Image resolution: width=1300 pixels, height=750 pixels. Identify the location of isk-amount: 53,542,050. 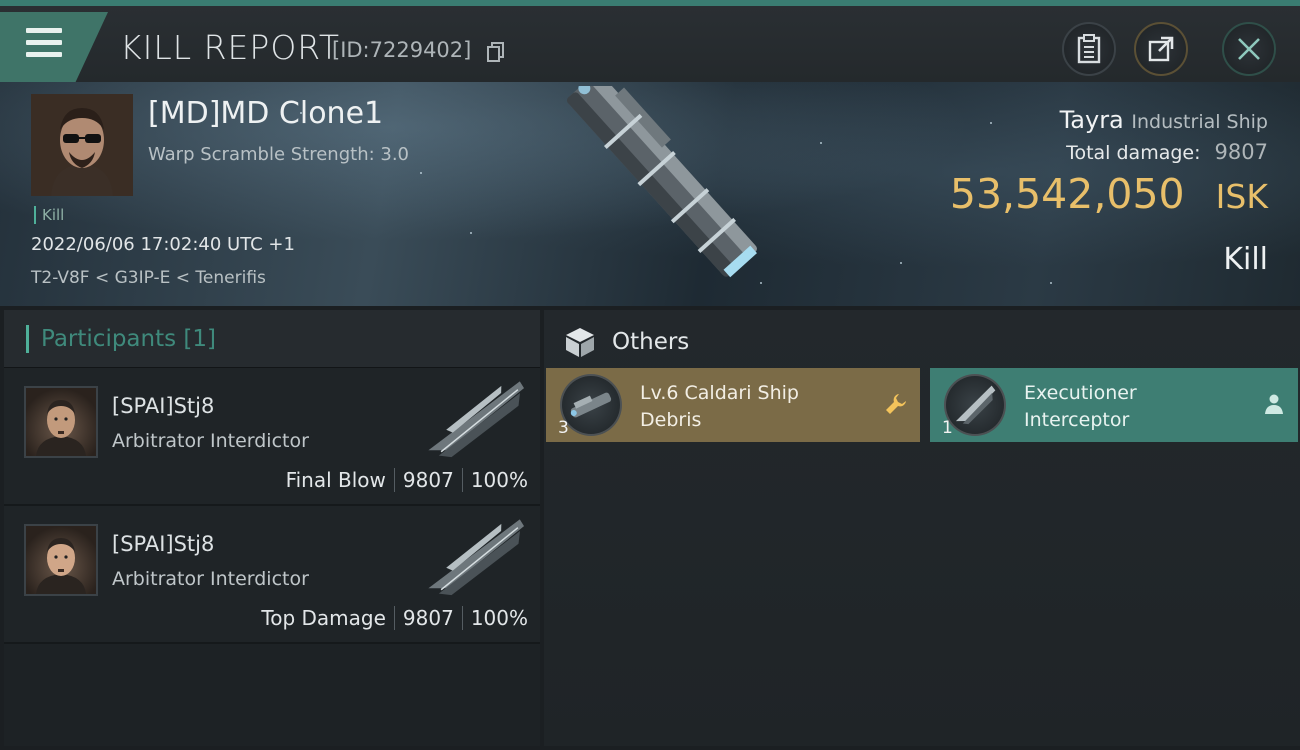
(1067, 194).